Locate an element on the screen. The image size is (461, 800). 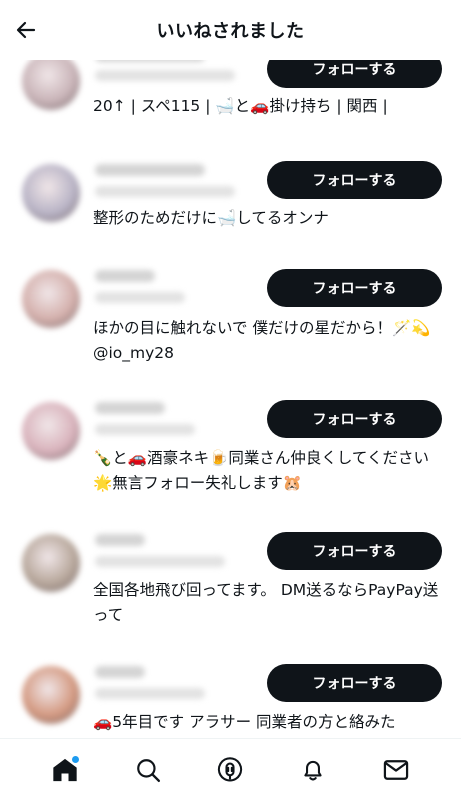
user-bio: 20↑ | スペ115 | 🛁と🚗掛け持ち | 関西 | is located at coordinates (240, 106).